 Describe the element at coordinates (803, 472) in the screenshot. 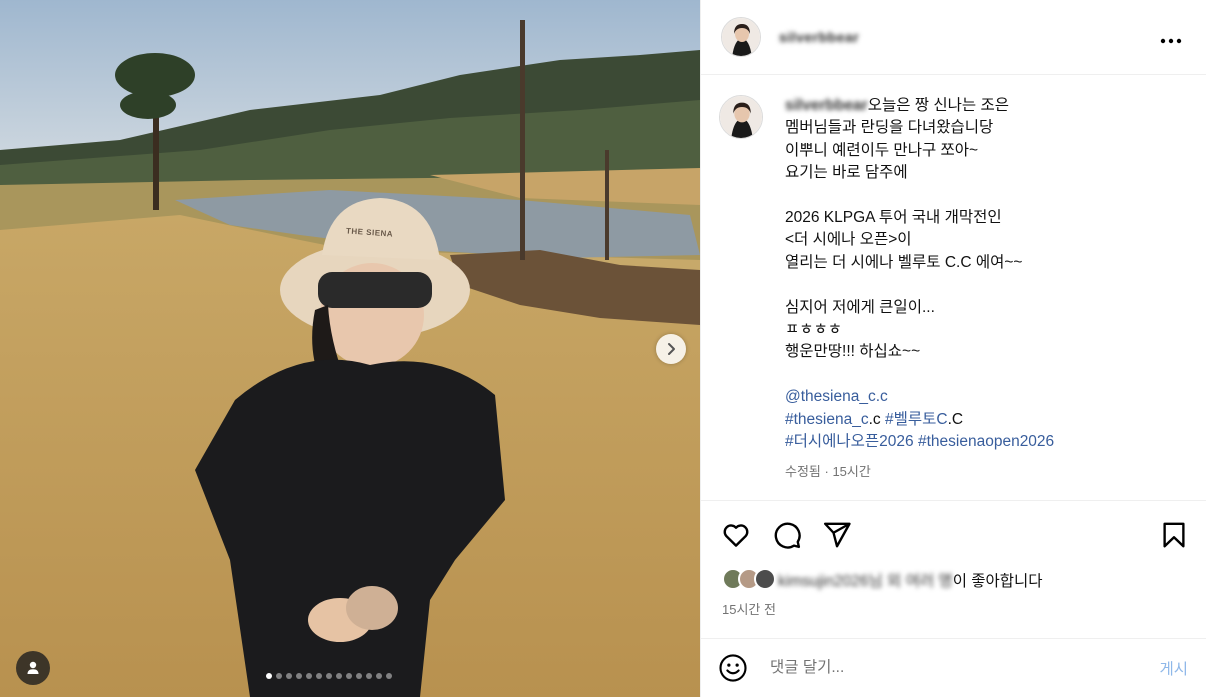

I see `edited-label: 수정됨` at that location.